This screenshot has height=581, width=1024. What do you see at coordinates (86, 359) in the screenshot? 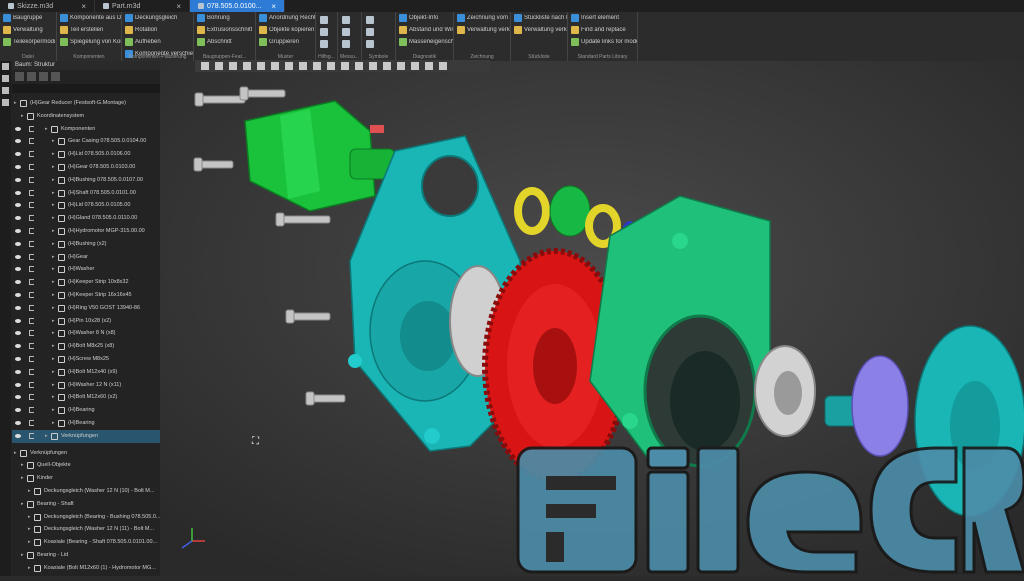
I see `tree-row: ▸ (H)Screw M8x25` at bounding box center [86, 359].